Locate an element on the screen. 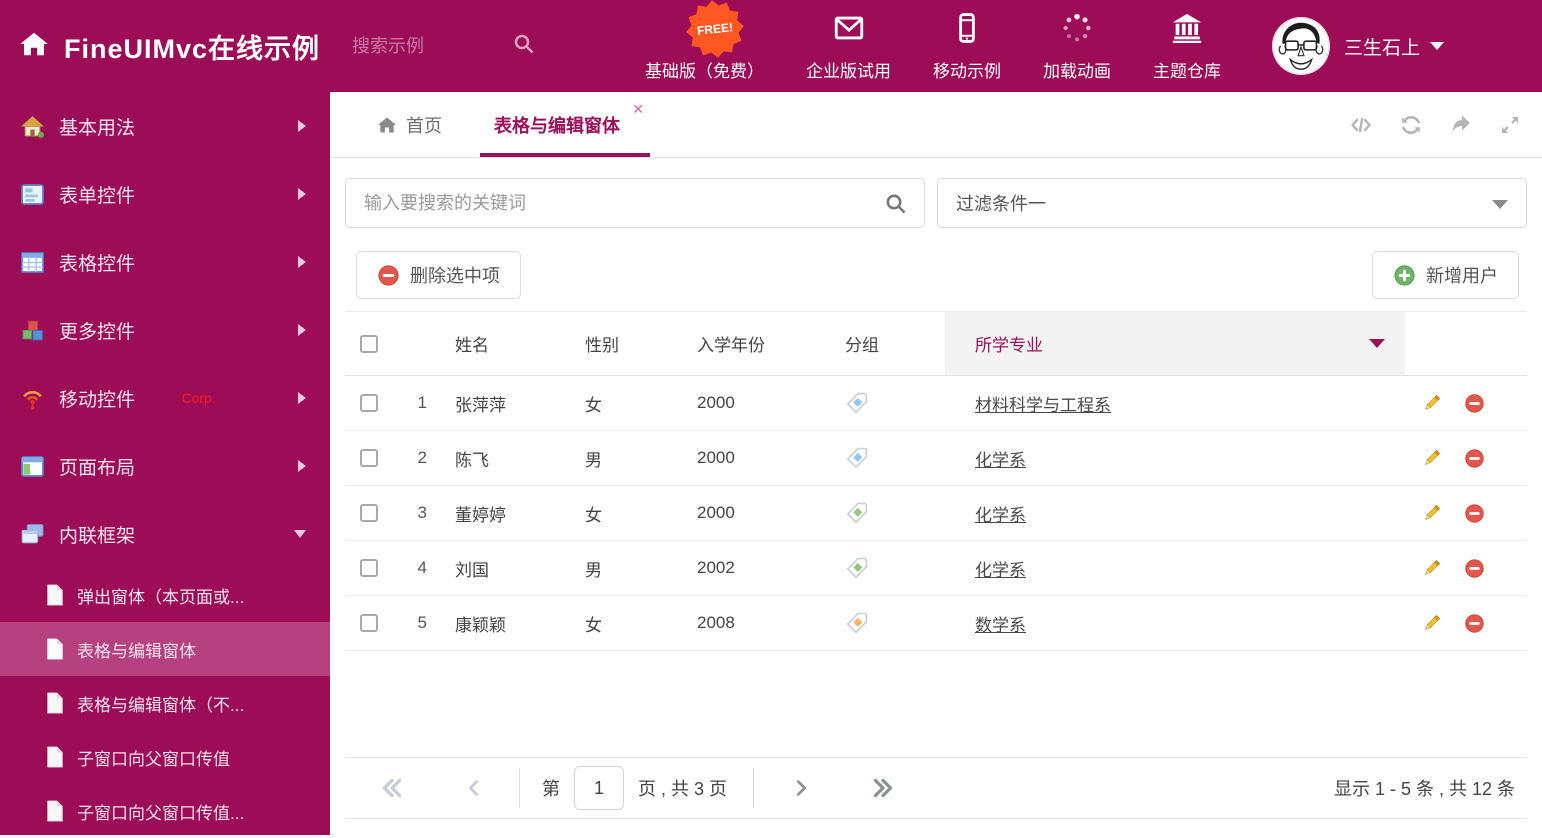 This screenshot has width=1542, height=838. sidebar-item-form-controls: 表单控件 is located at coordinates (165, 194).